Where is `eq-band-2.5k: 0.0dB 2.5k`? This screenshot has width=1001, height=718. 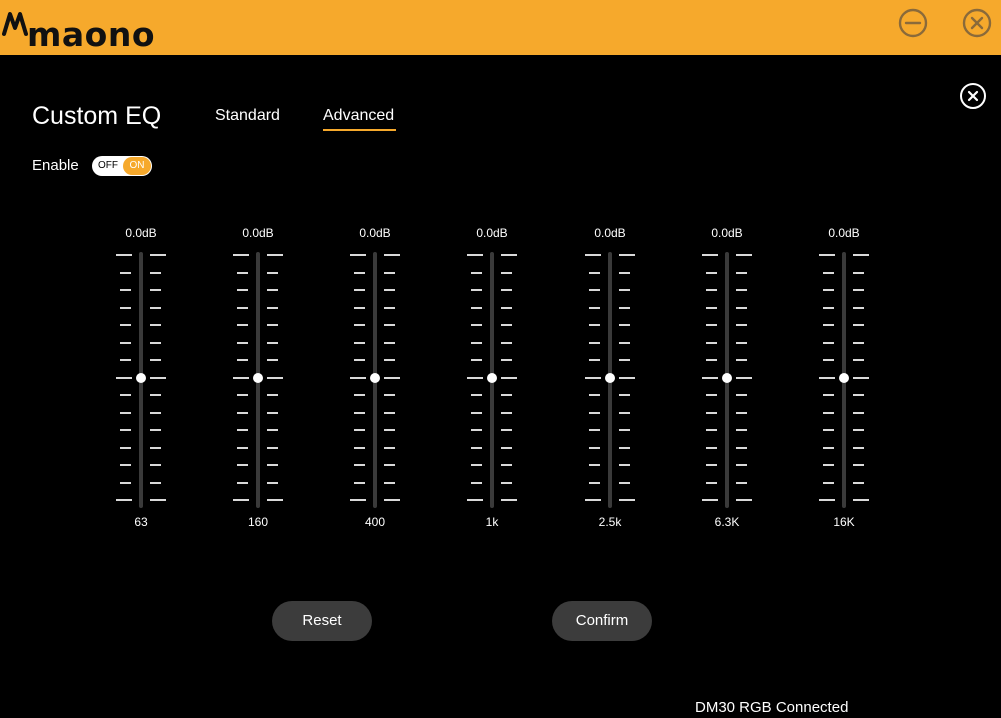 eq-band-2.5k: 0.0dB 2.5k is located at coordinates (610, 380).